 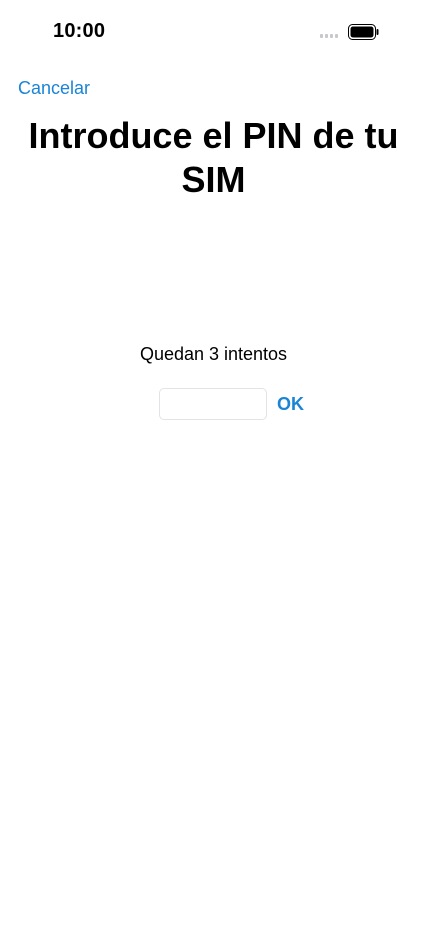 What do you see at coordinates (213, 404) in the screenshot?
I see `sim-pin-input` at bounding box center [213, 404].